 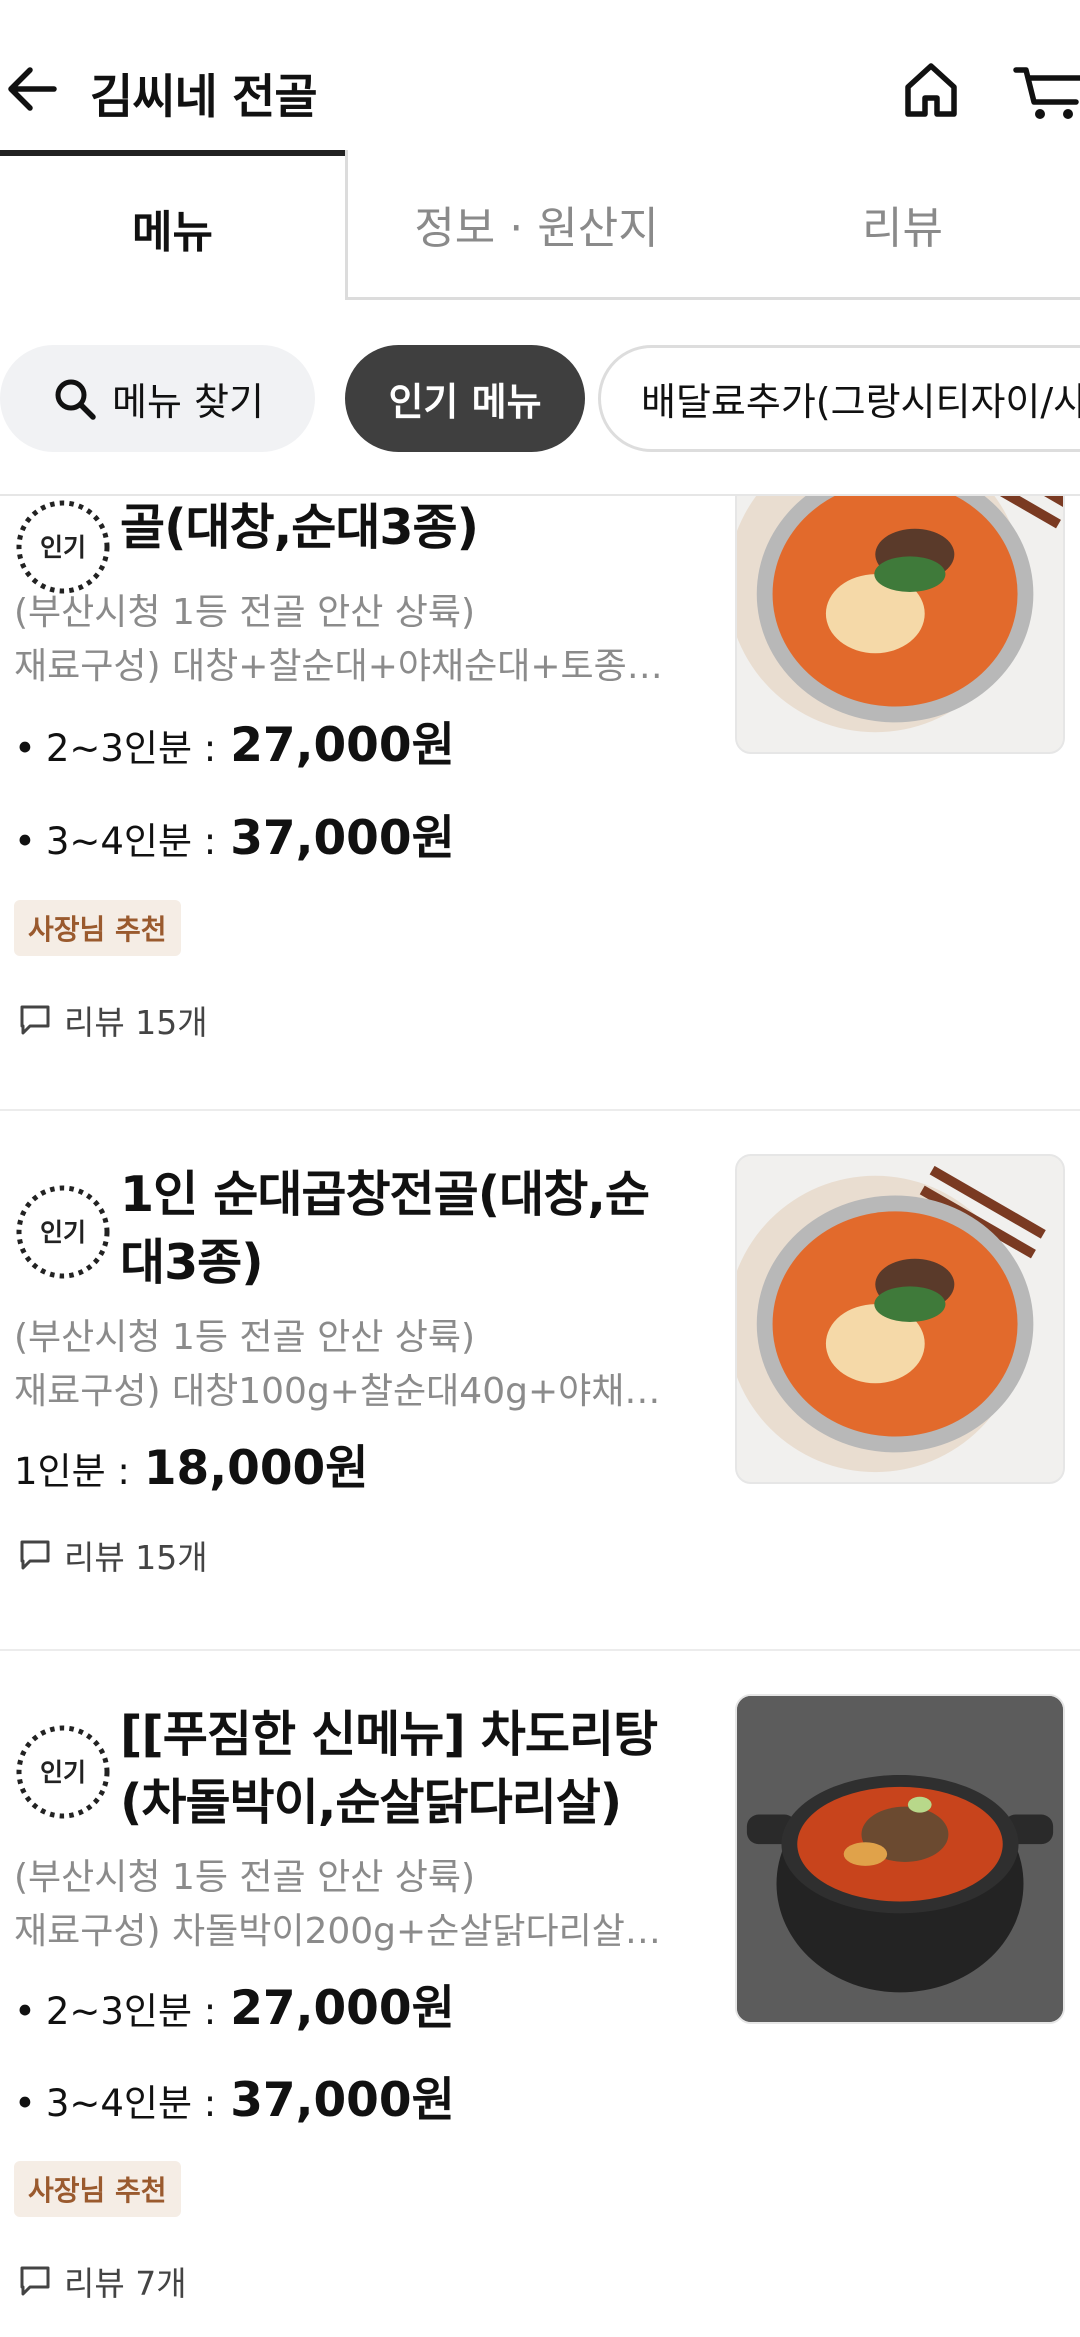 I want to click on tab-info-origin: 정보 · 원산지, so click(x=535, y=225).